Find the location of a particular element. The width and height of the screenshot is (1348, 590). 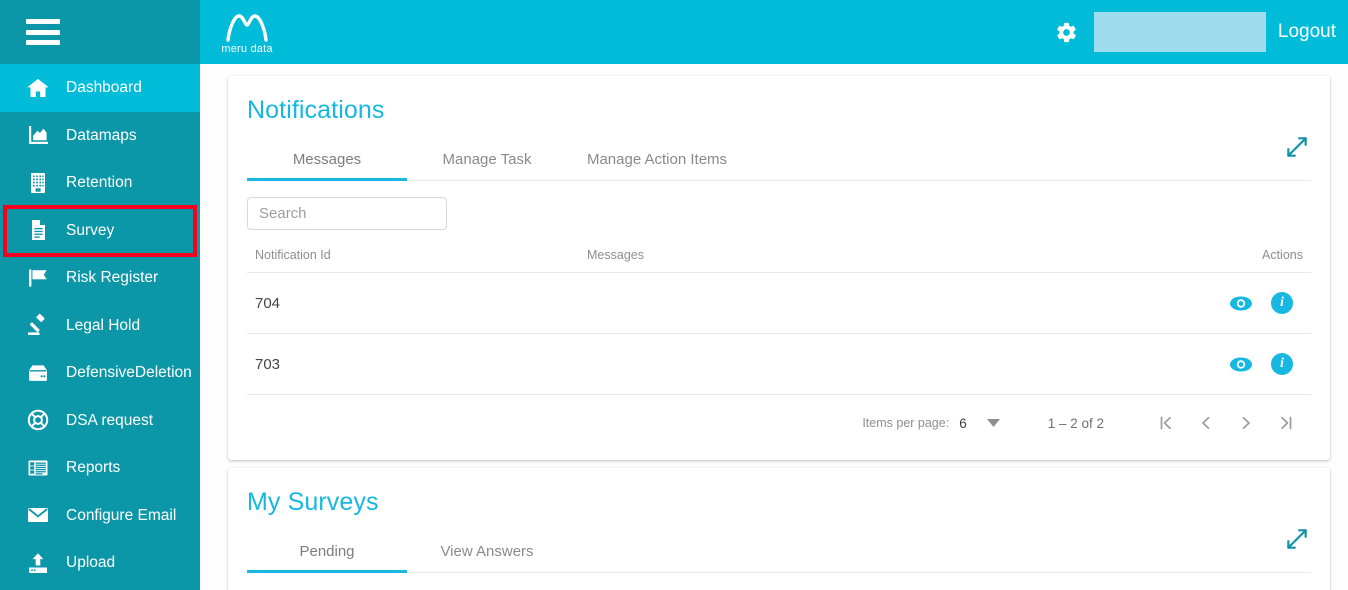

column-header-notification-id: Notification Id is located at coordinates (293, 255).